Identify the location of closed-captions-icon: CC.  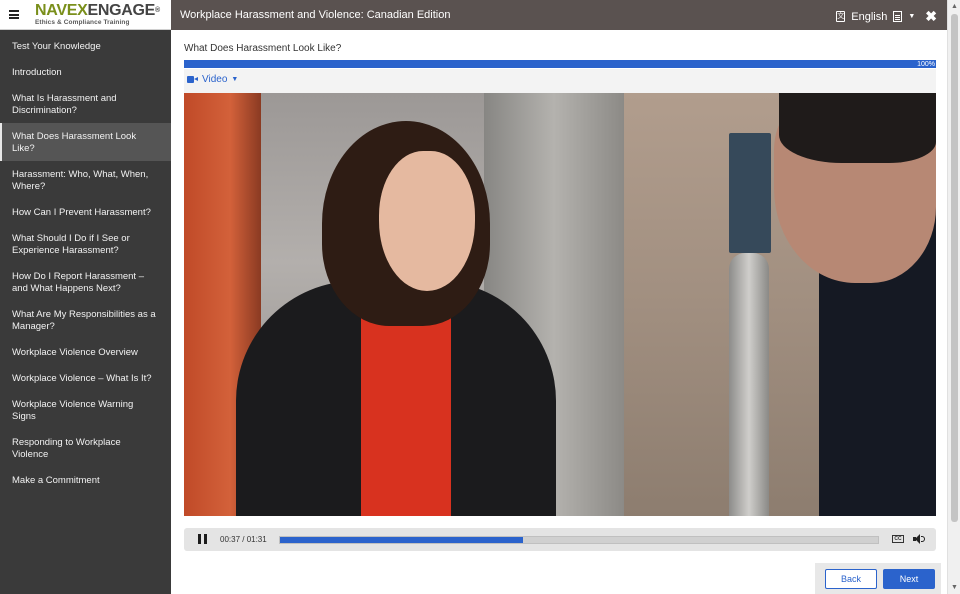
(898, 539).